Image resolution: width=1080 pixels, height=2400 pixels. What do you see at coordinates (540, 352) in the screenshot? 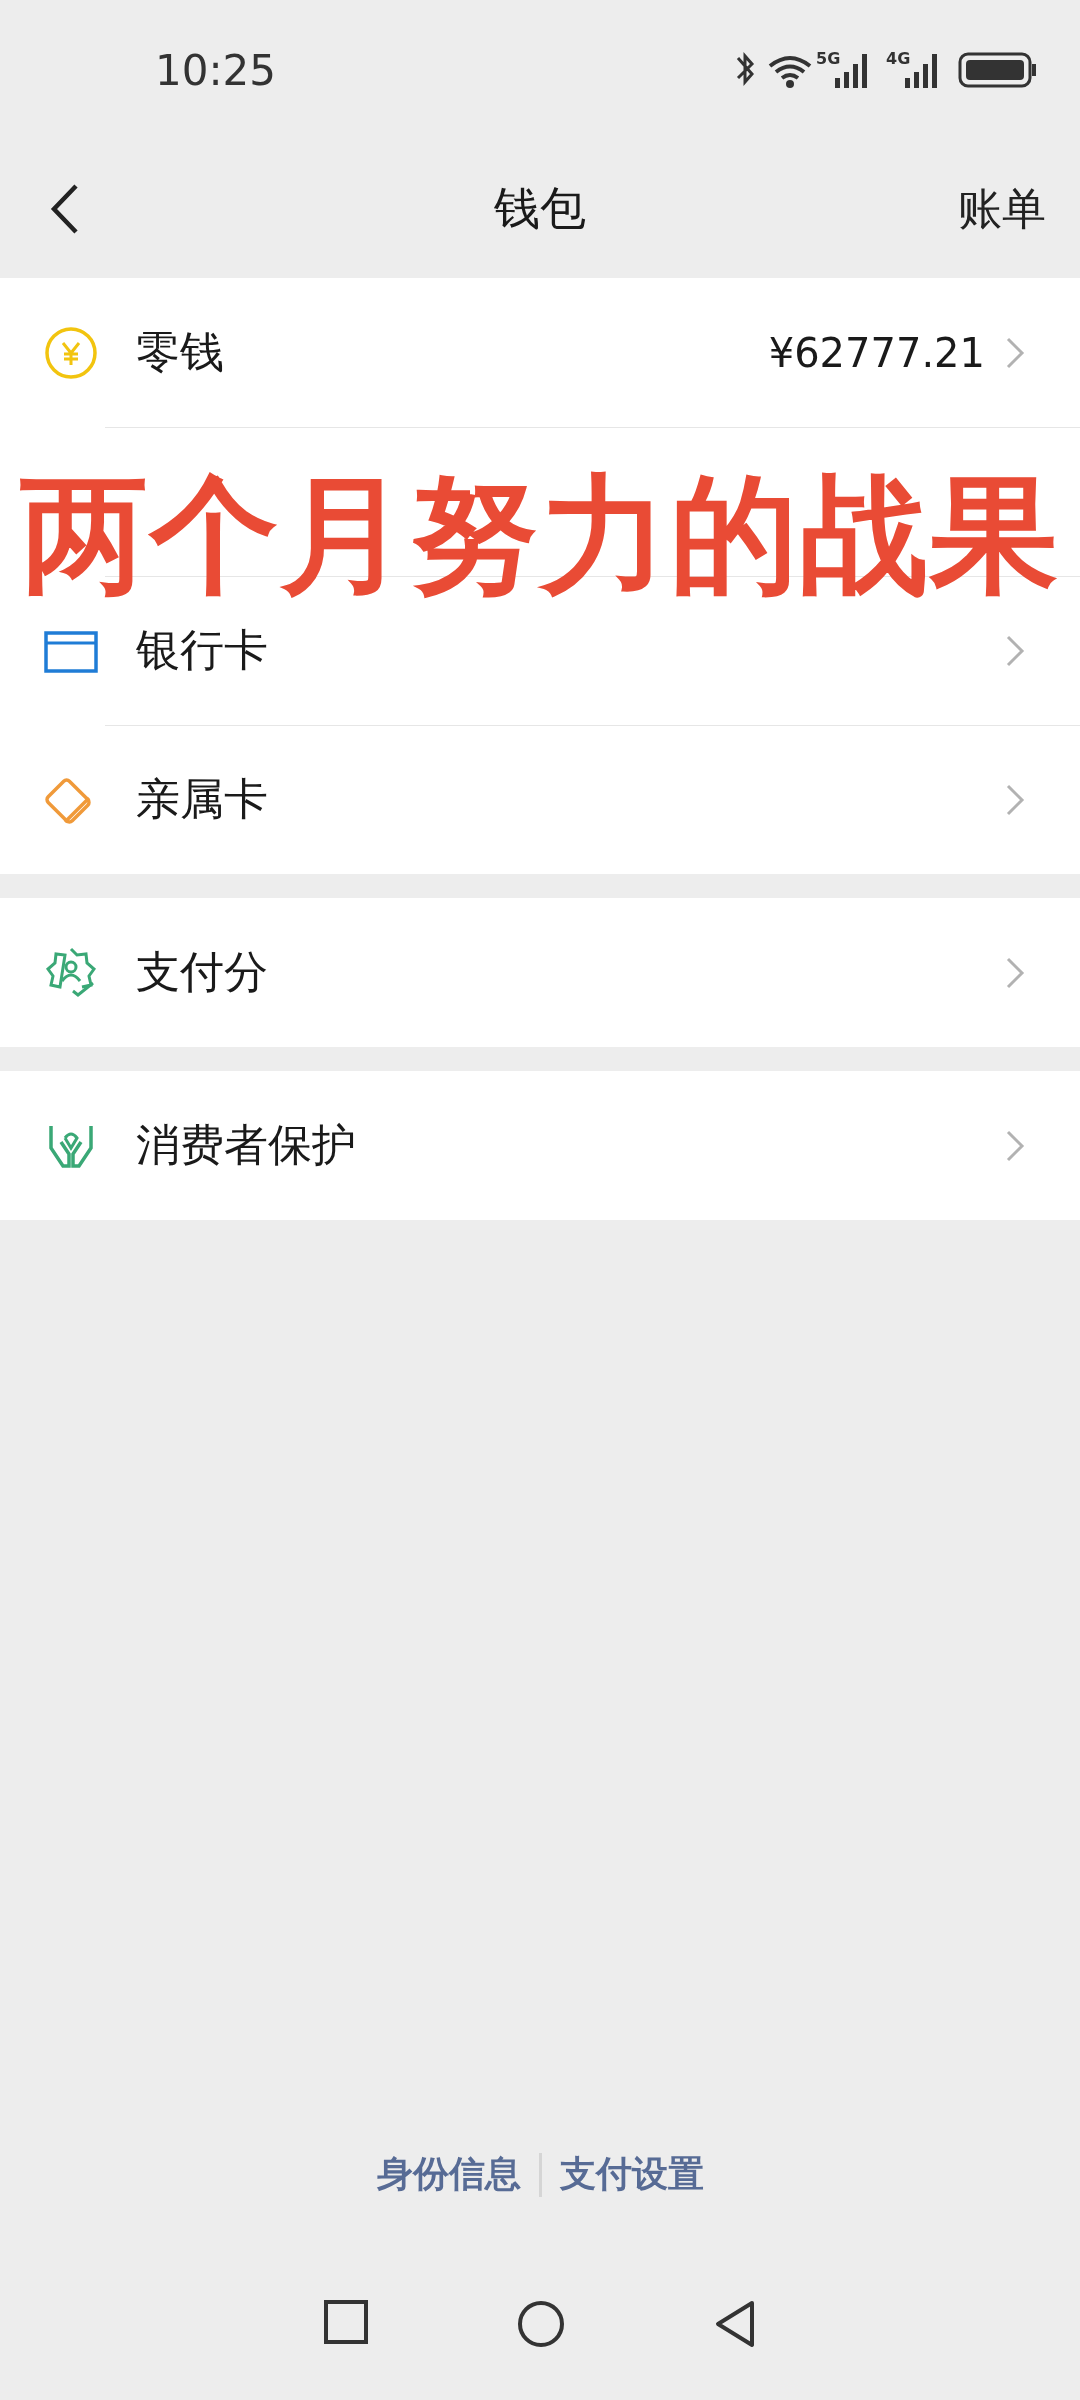
I see `menu-item: 零钱 ¥62777.21` at bounding box center [540, 352].